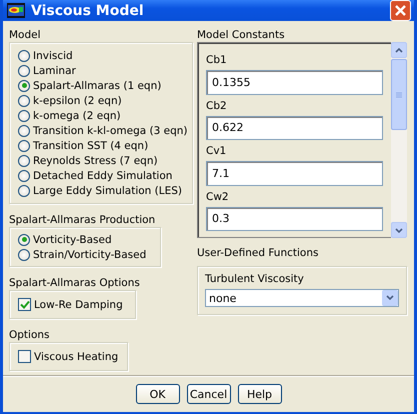 This screenshot has width=417, height=414. I want to click on close-icon, so click(400, 10).